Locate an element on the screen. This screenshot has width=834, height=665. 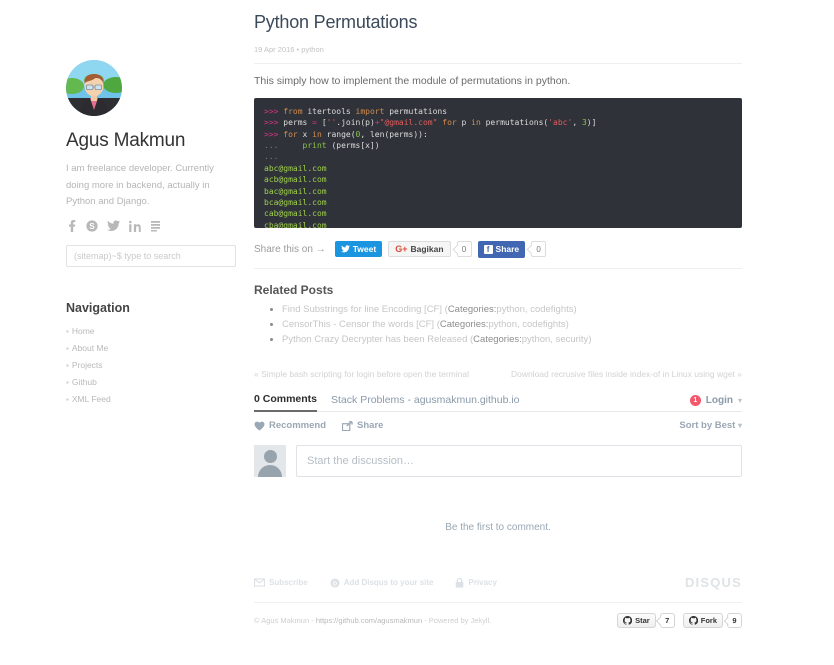
fork-button: Fork is located at coordinates (702, 620).